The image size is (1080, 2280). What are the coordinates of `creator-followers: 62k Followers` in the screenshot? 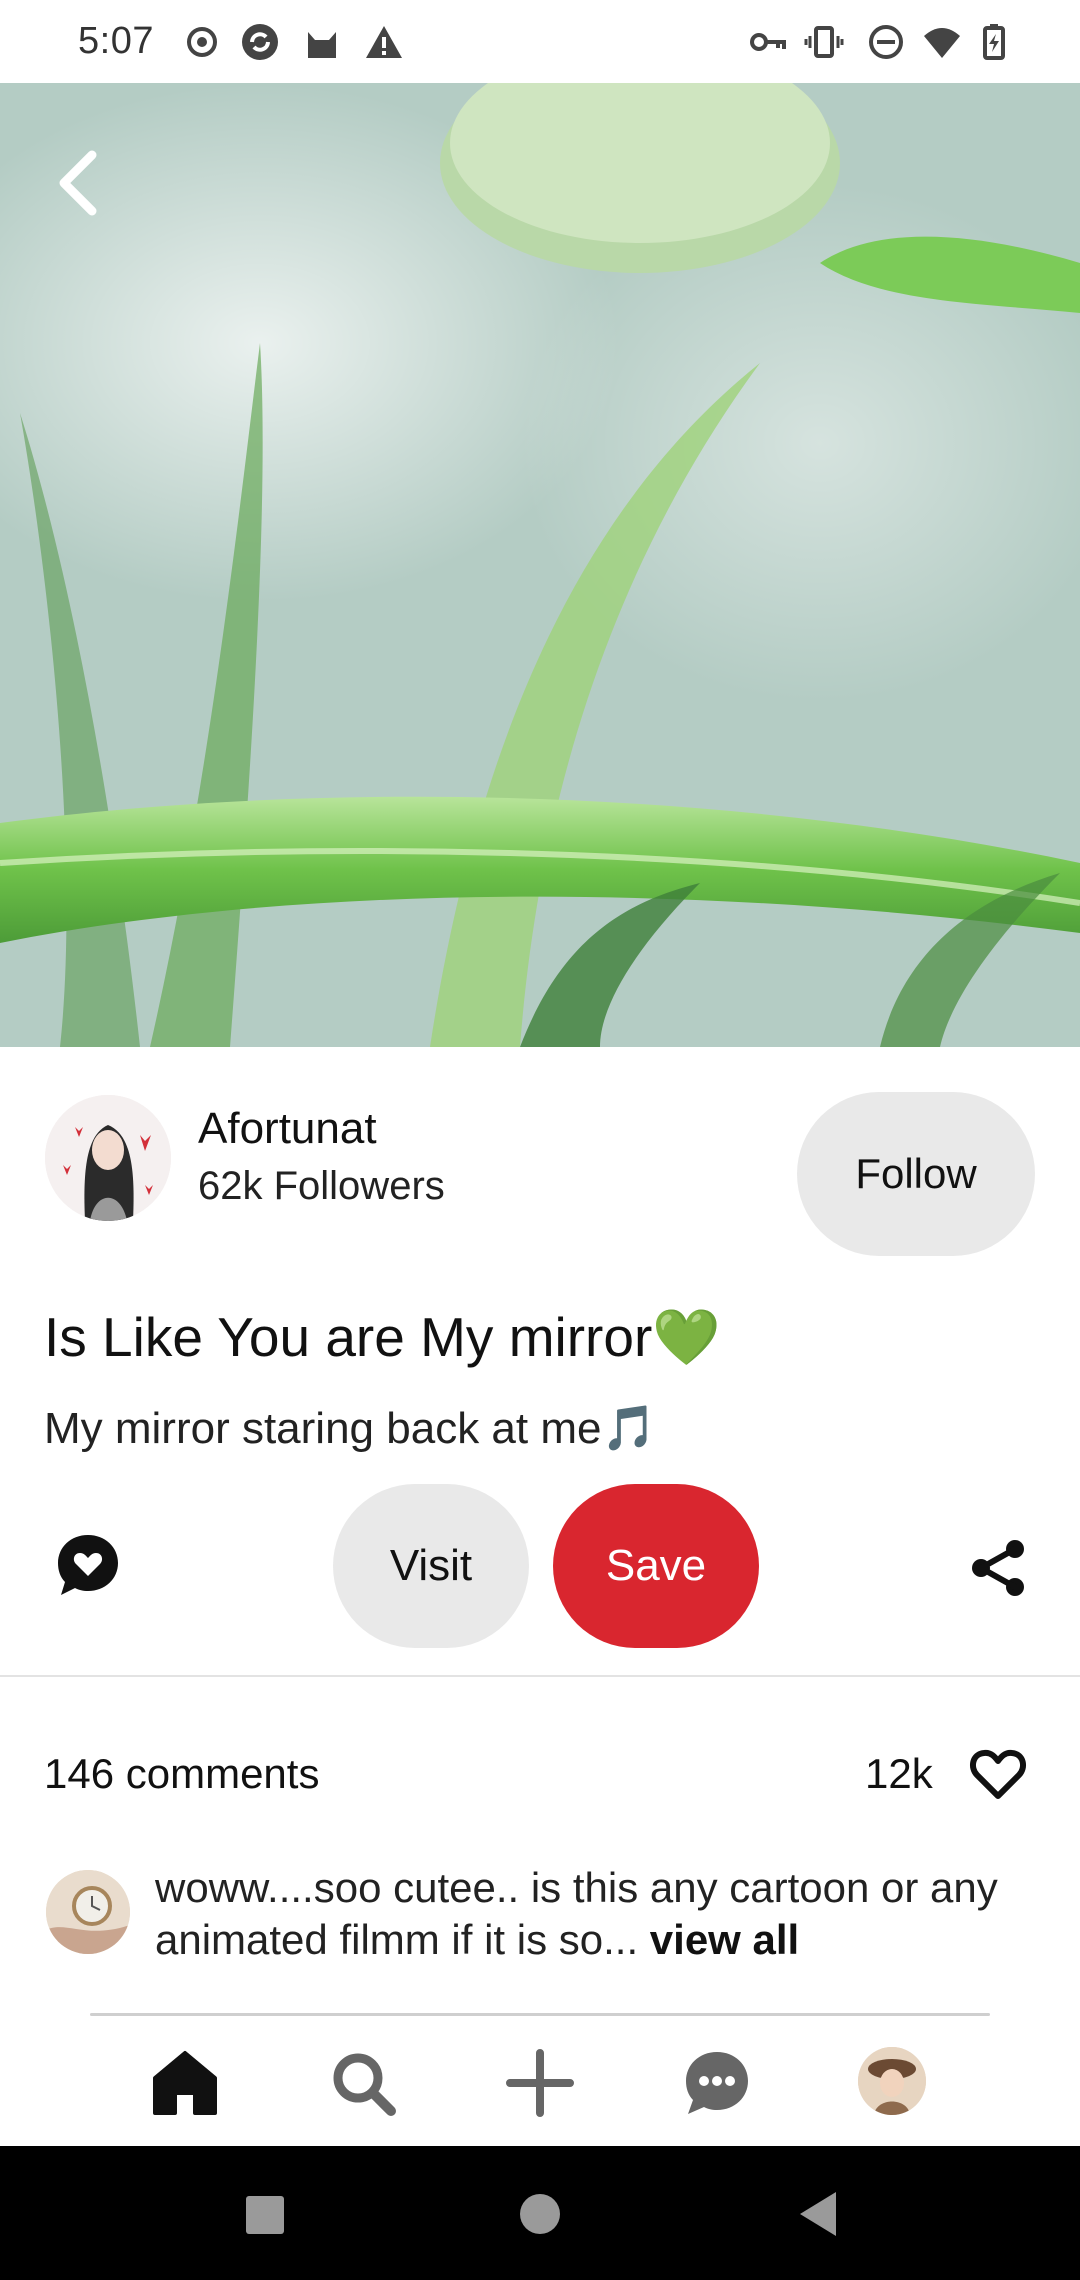 It's located at (321, 1186).